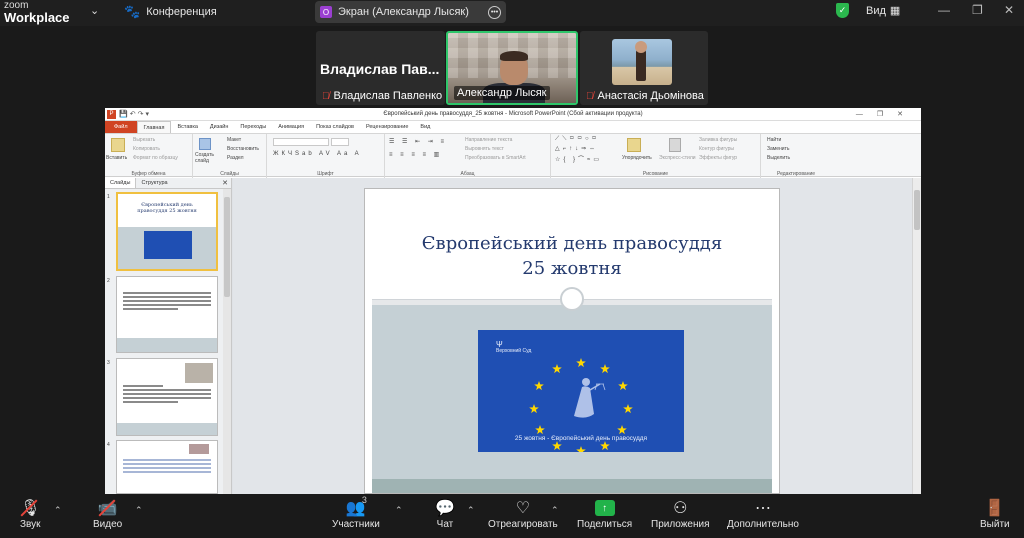 This screenshot has width=1024, height=538. I want to click on font-name-select, so click(301, 142).